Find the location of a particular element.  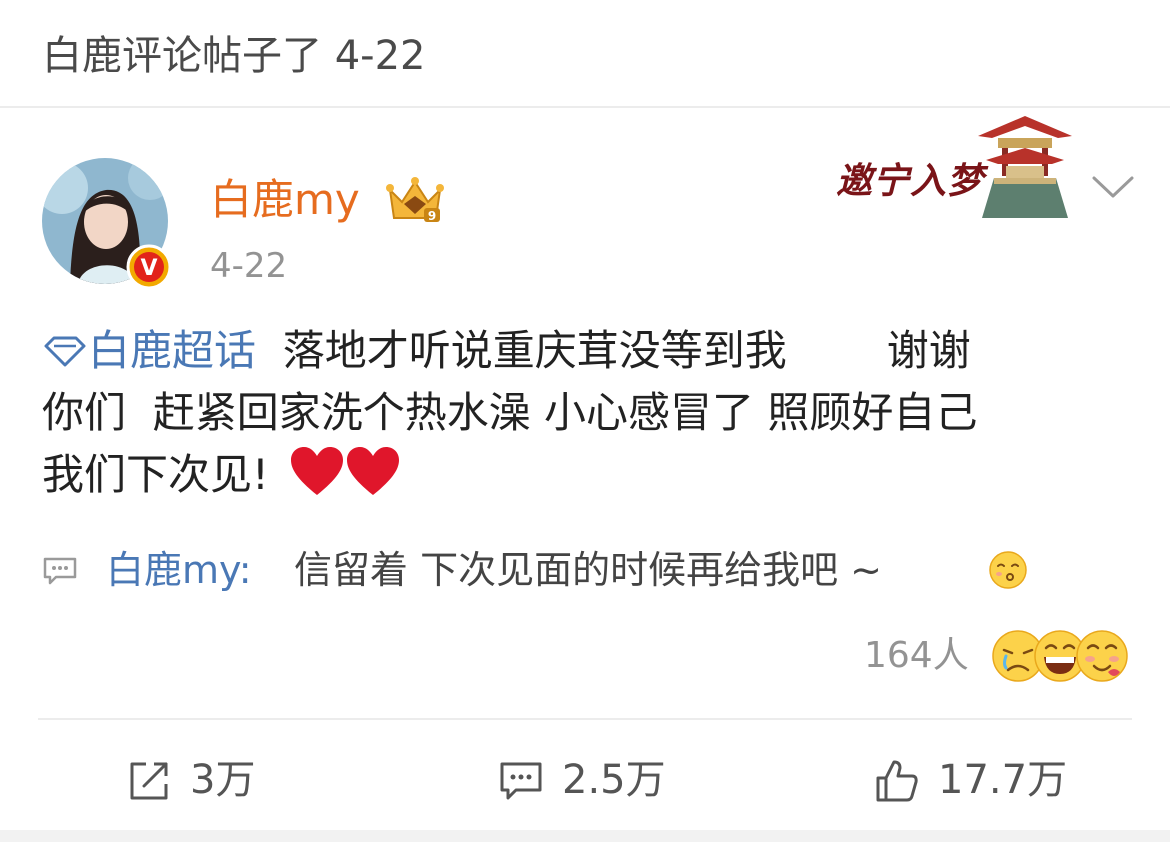

post-line-3: 我们下次见! is located at coordinates (587, 479).